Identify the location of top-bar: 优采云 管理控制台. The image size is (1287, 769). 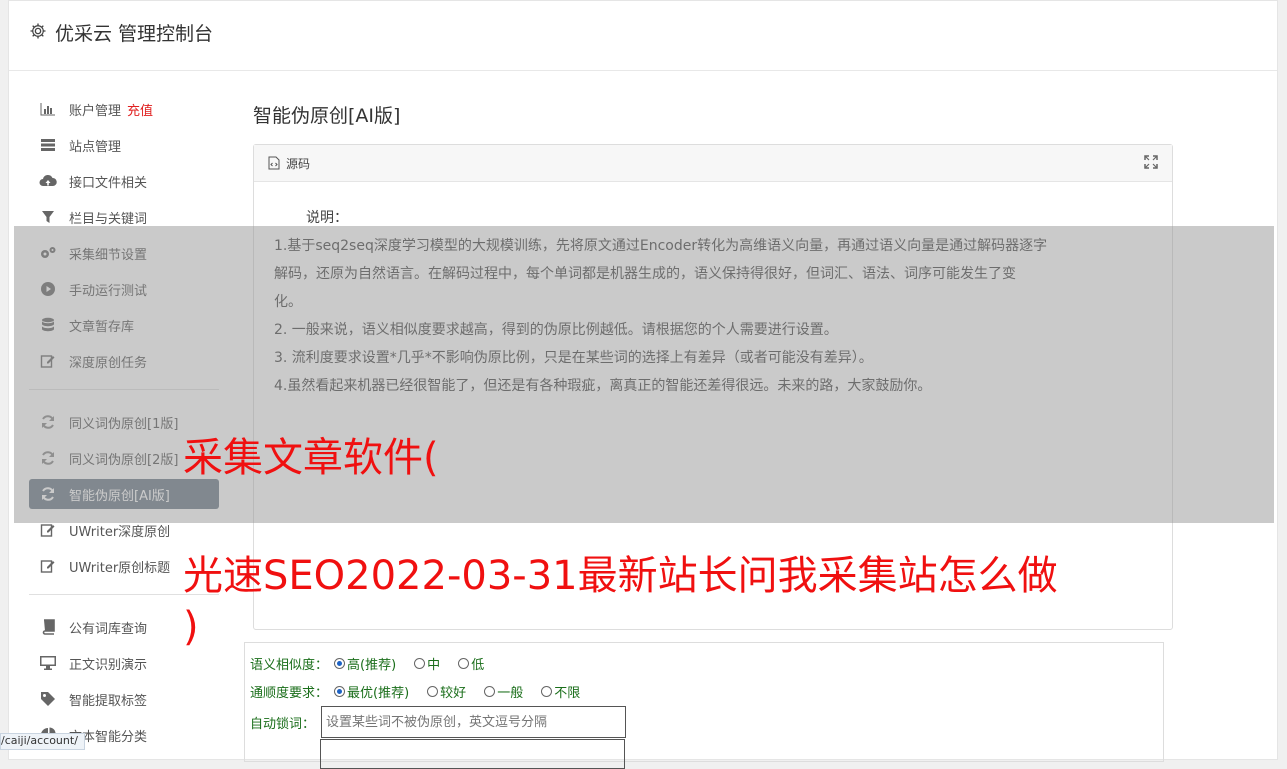
(643, 36).